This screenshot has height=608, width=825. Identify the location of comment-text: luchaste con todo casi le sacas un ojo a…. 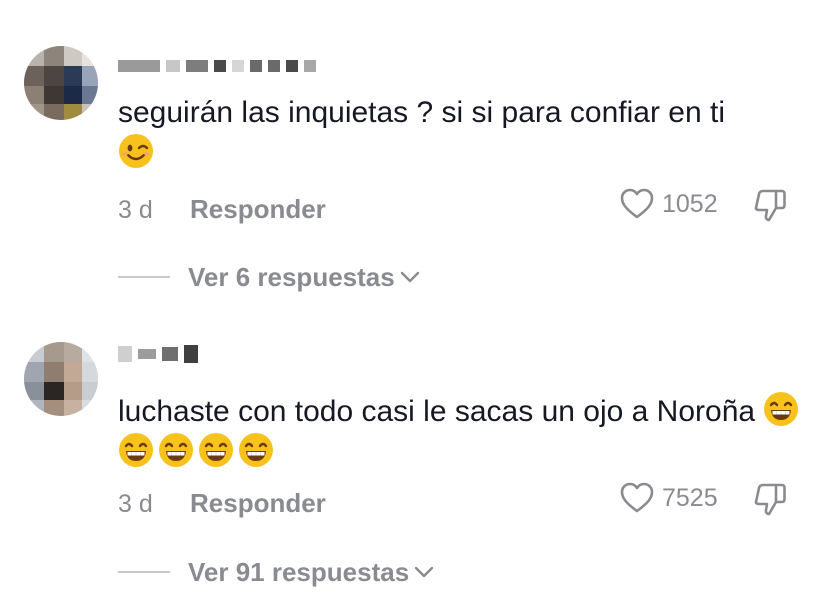
(463, 432).